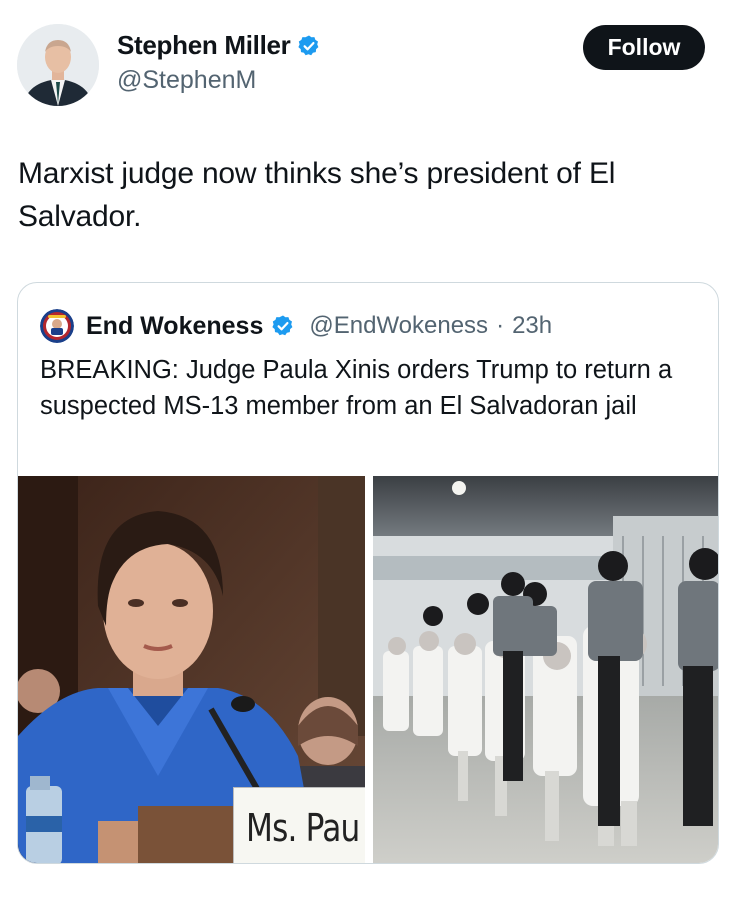 The width and height of the screenshot is (737, 900). What do you see at coordinates (398, 326) in the screenshot?
I see `quoted-handle: @EndWokeness` at bounding box center [398, 326].